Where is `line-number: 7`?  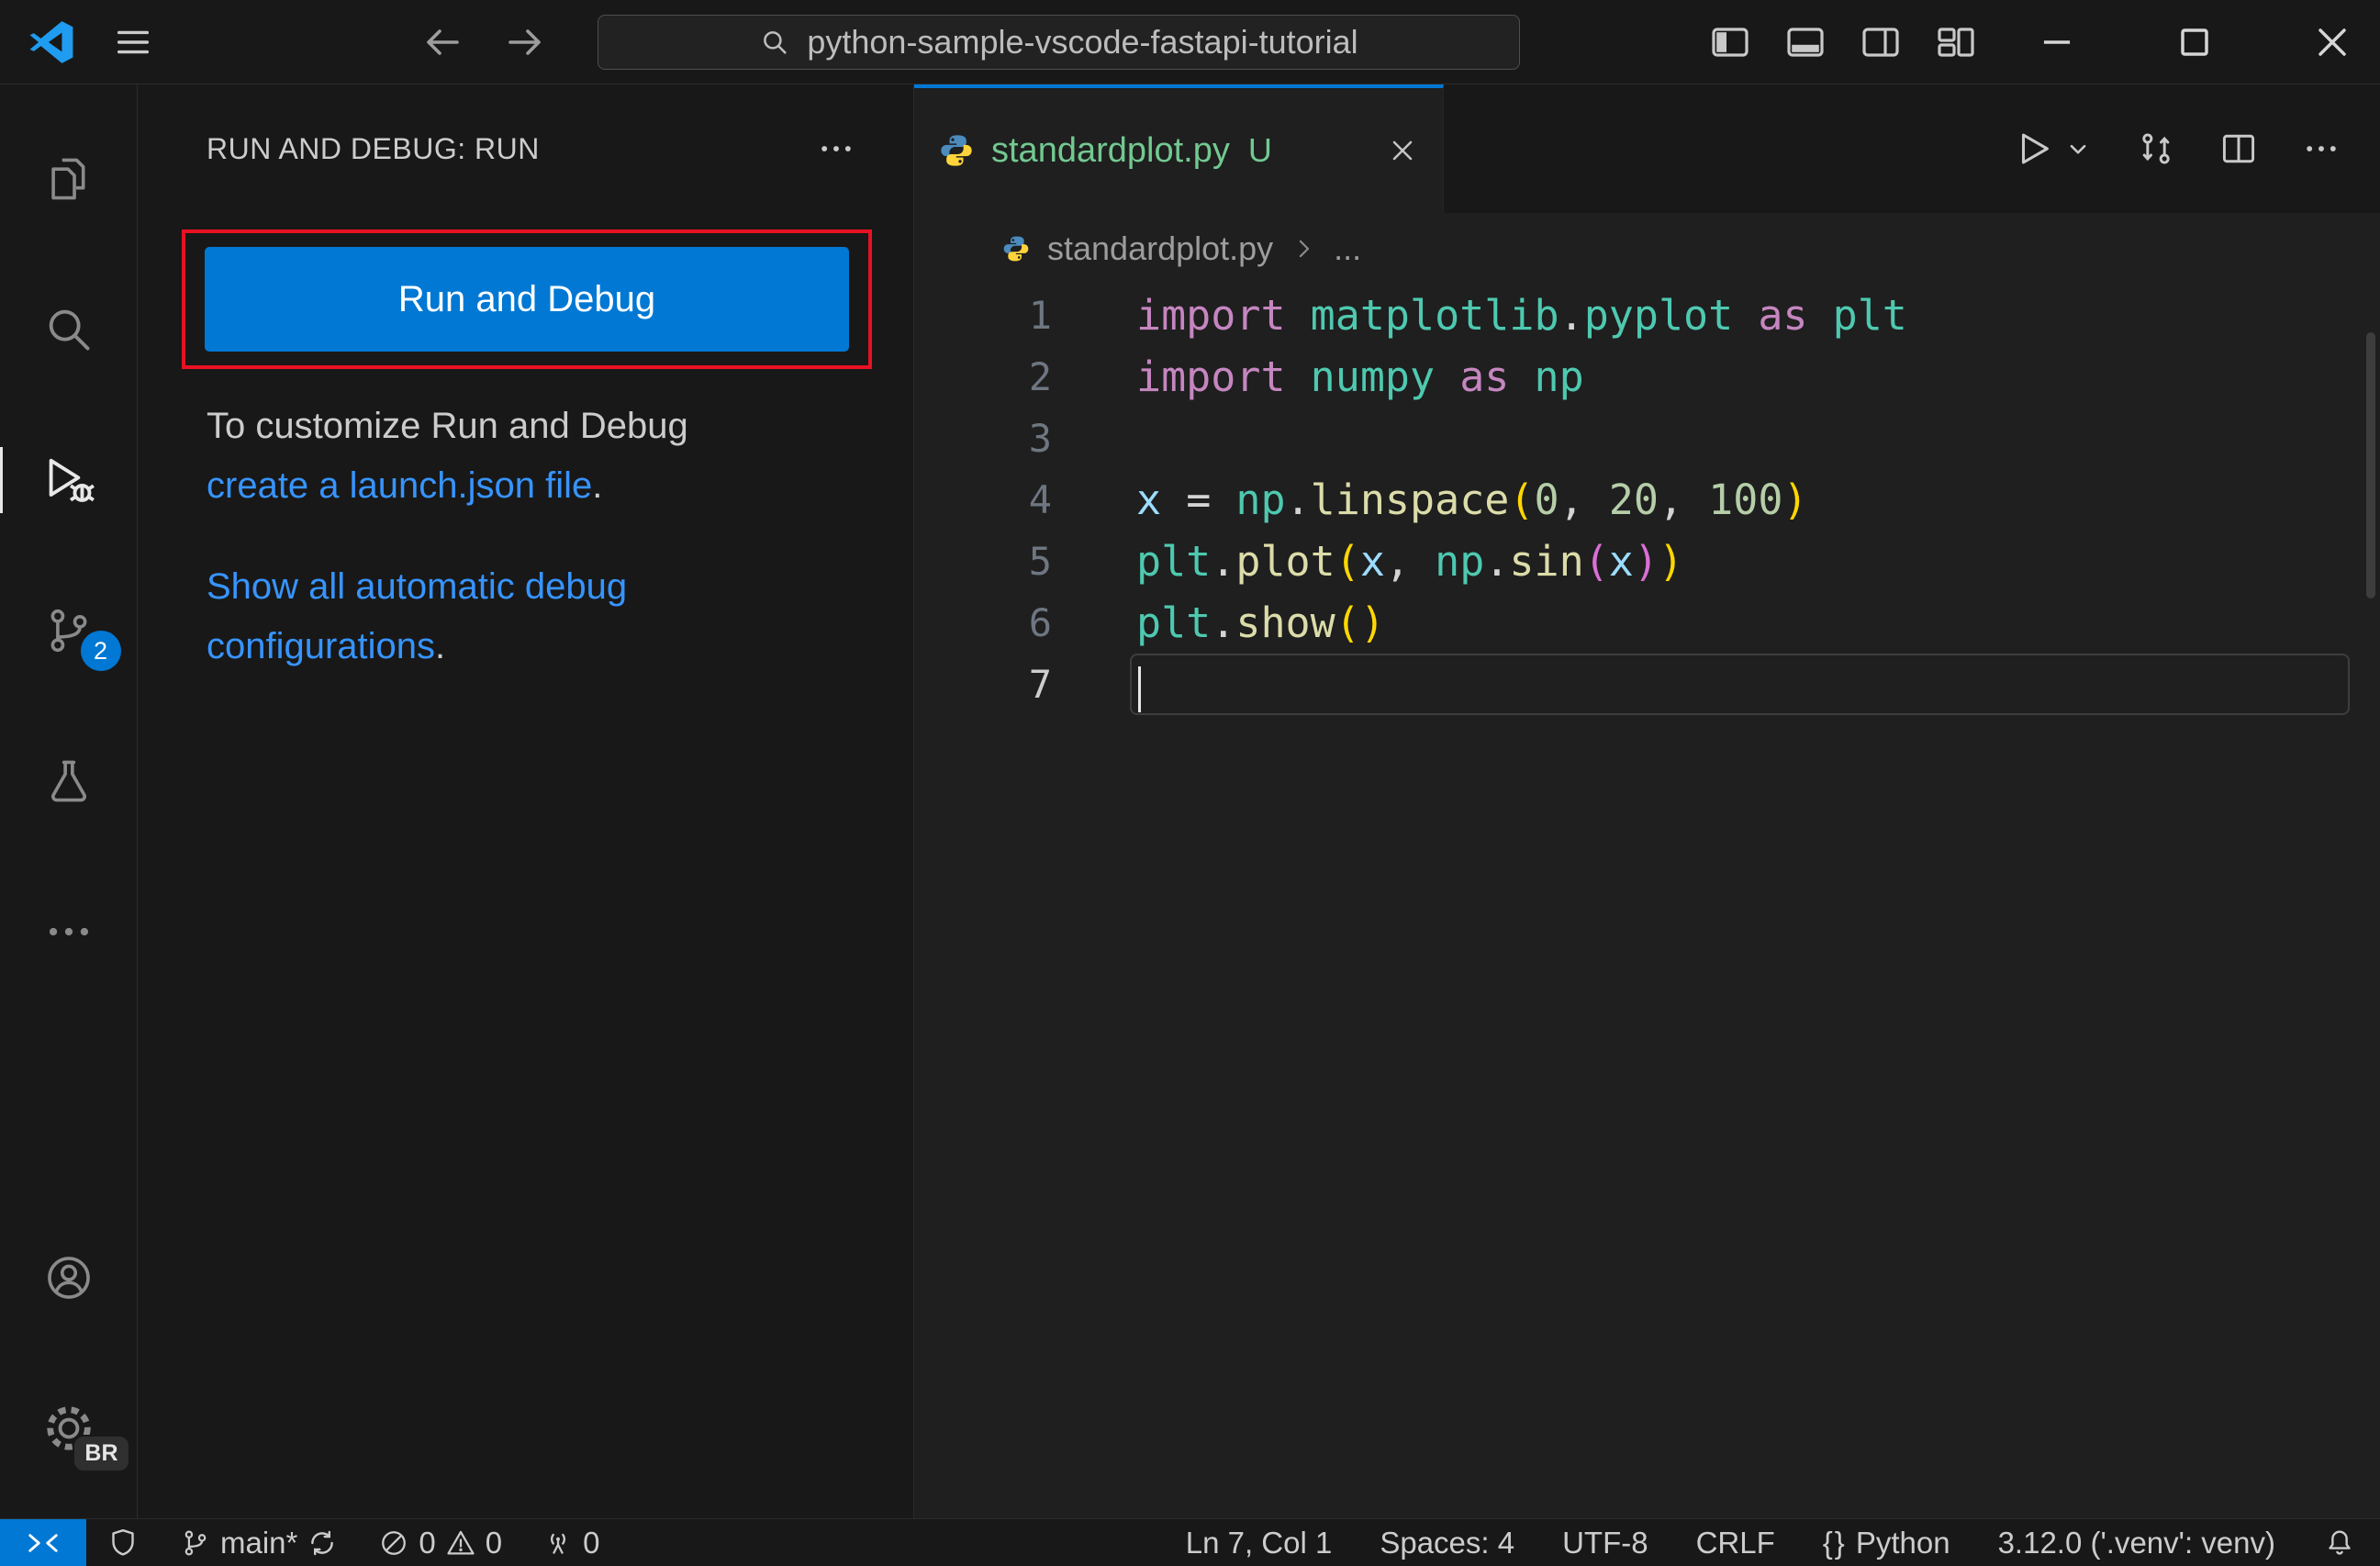 line-number: 7 is located at coordinates (1040, 685).